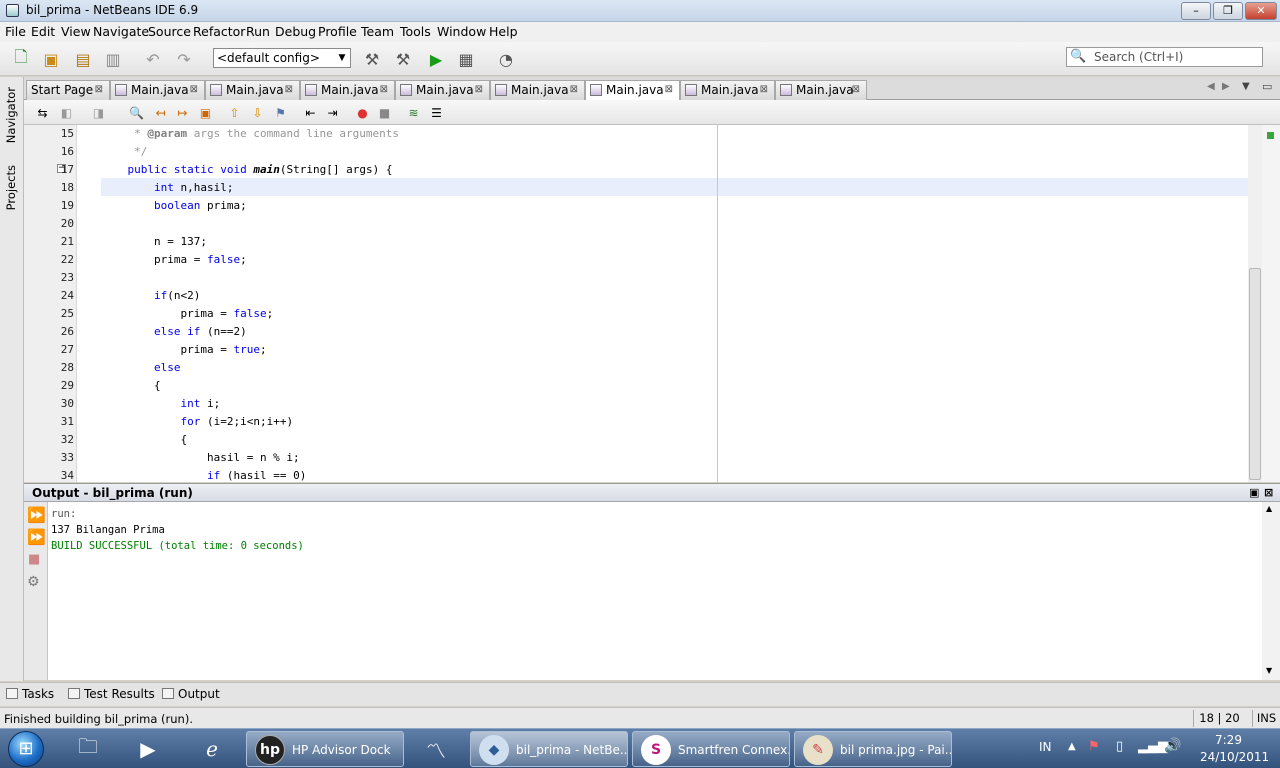  What do you see at coordinates (33, 582) in the screenshot?
I see `settings-icon: ⚙` at bounding box center [33, 582].